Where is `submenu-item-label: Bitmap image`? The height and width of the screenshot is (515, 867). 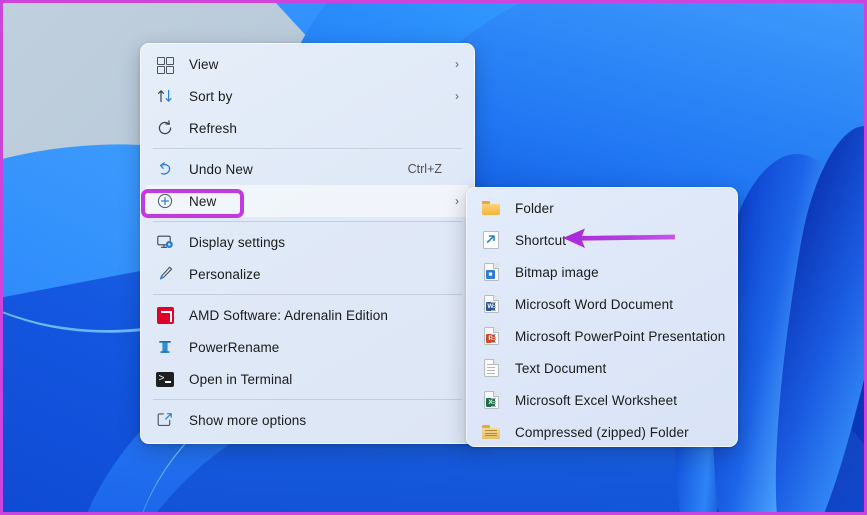 submenu-item-label: Bitmap image is located at coordinates (557, 272).